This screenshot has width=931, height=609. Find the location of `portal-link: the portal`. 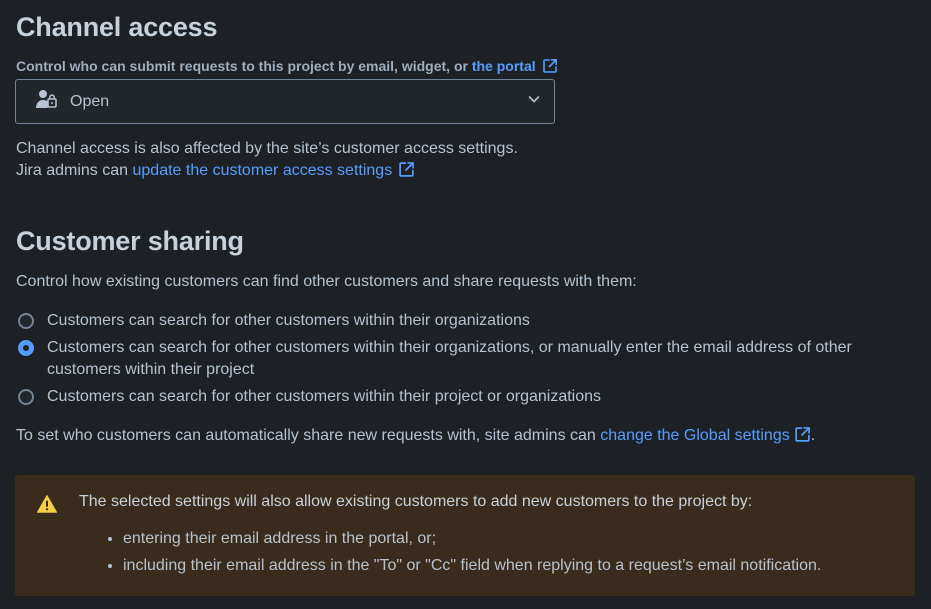

portal-link: the portal is located at coordinates (504, 66).